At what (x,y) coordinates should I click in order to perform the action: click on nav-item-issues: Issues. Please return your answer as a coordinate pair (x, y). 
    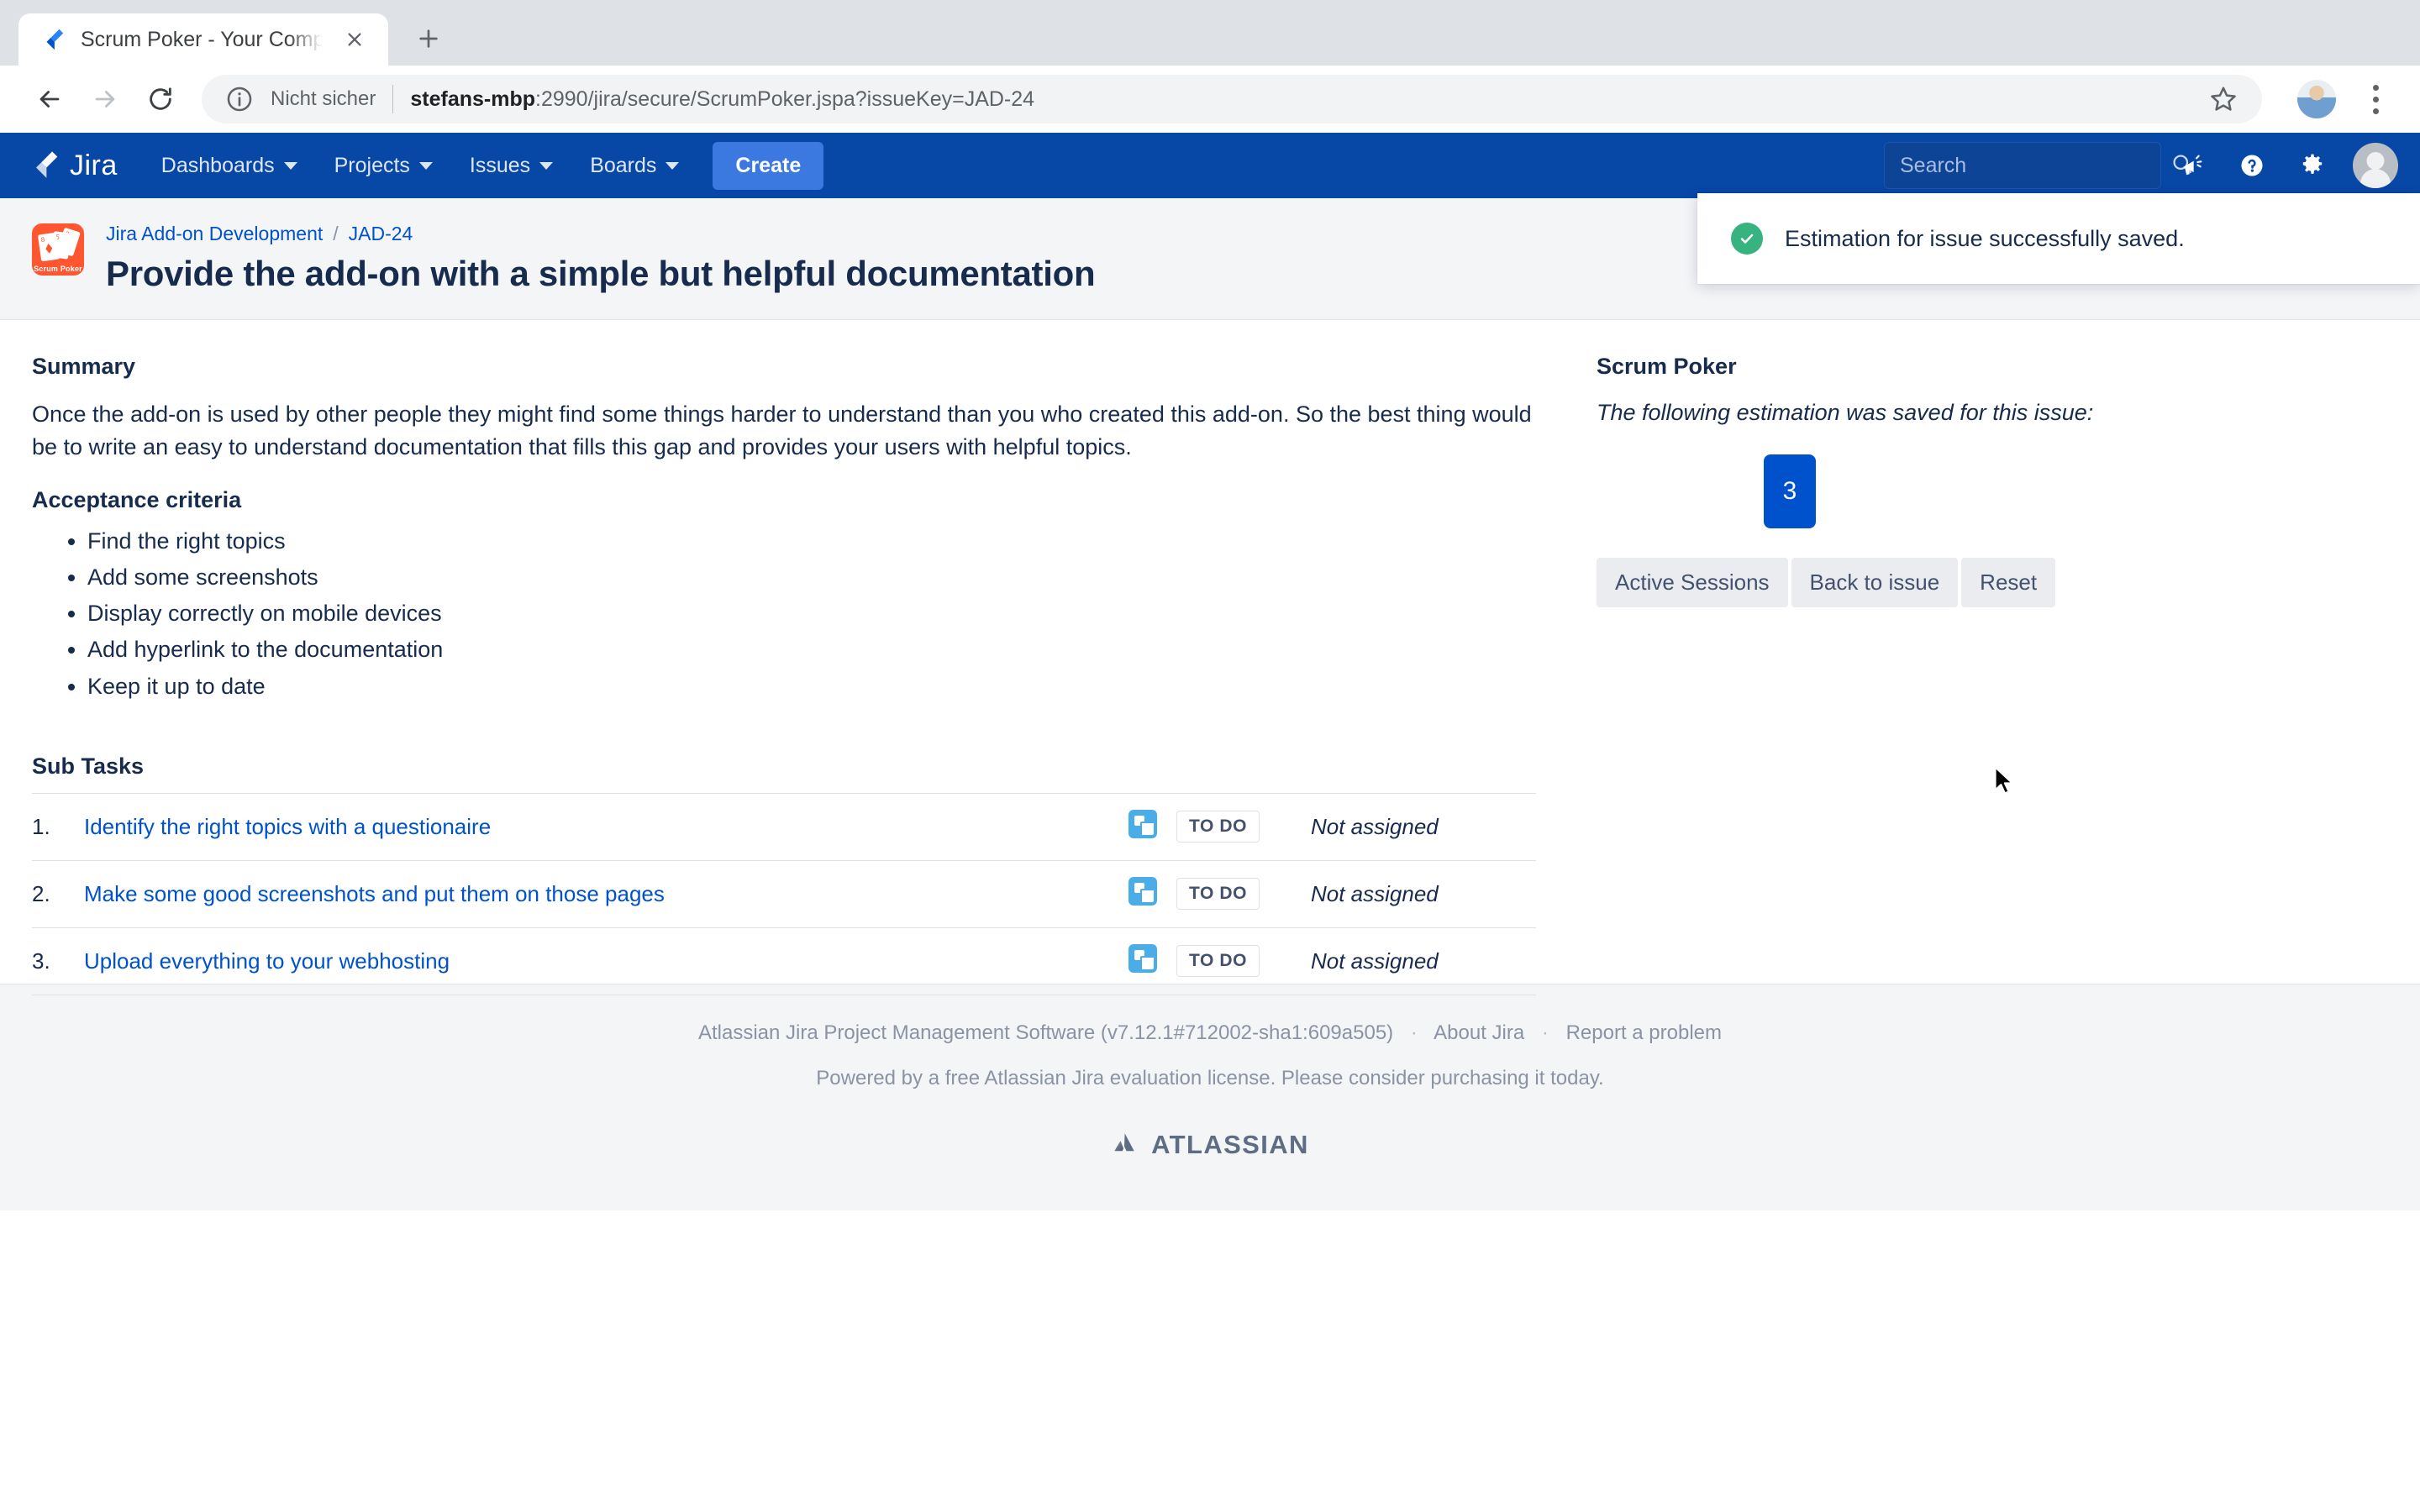
    Looking at the image, I should click on (511, 165).